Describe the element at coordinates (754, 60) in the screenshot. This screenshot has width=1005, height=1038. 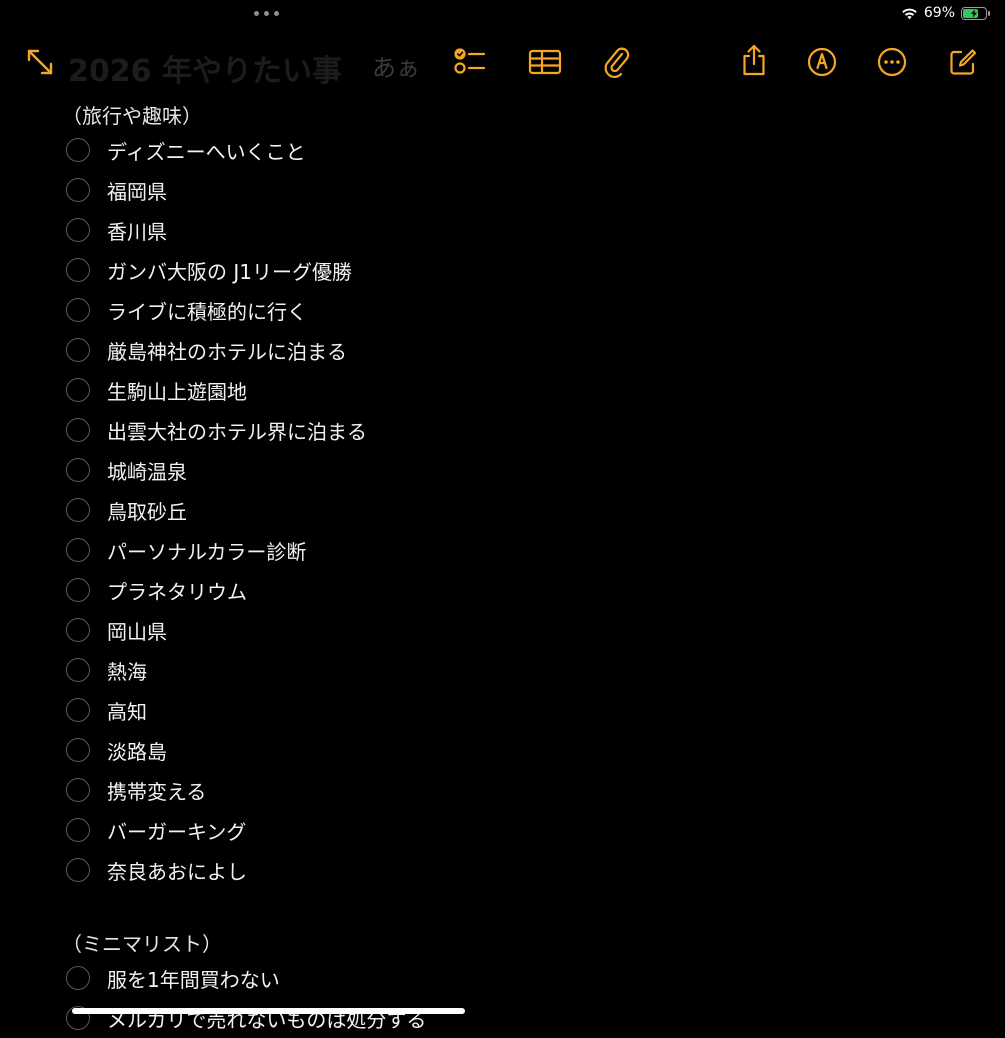
I see `share-icon` at that location.